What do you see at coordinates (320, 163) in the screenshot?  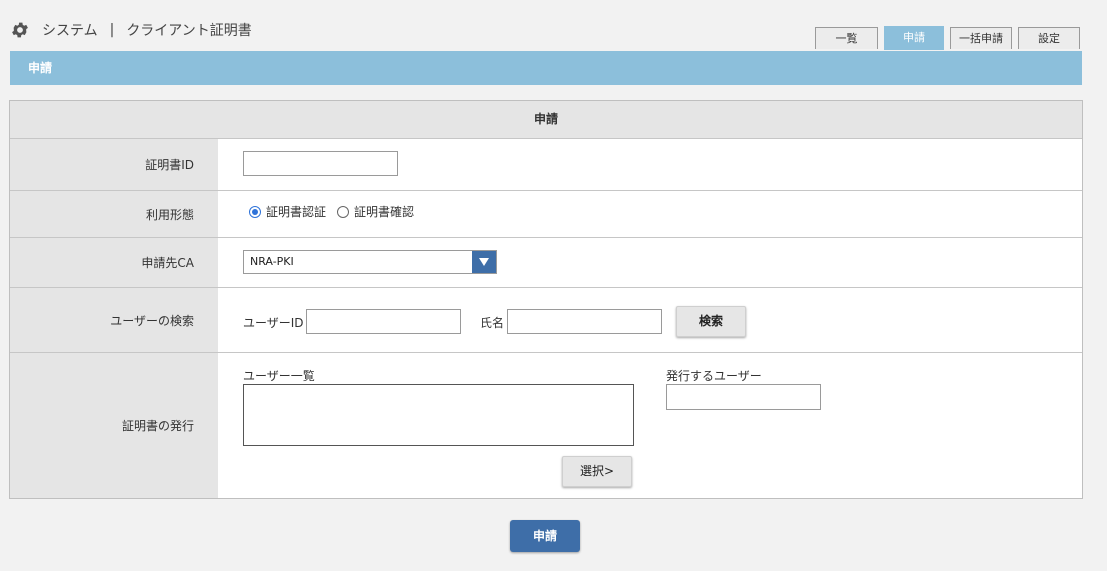 I see `cert-id-input` at bounding box center [320, 163].